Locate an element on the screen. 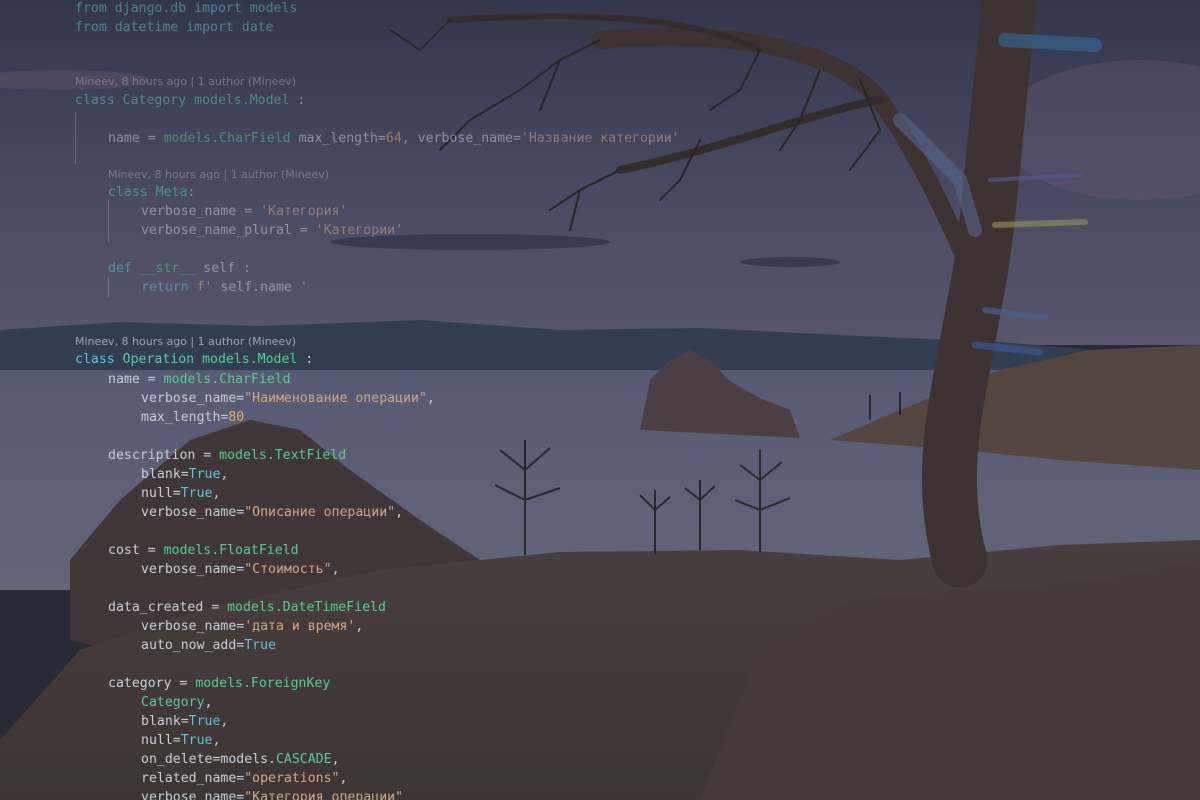  code-line-description-blank: blank=True, is located at coordinates (184, 474).